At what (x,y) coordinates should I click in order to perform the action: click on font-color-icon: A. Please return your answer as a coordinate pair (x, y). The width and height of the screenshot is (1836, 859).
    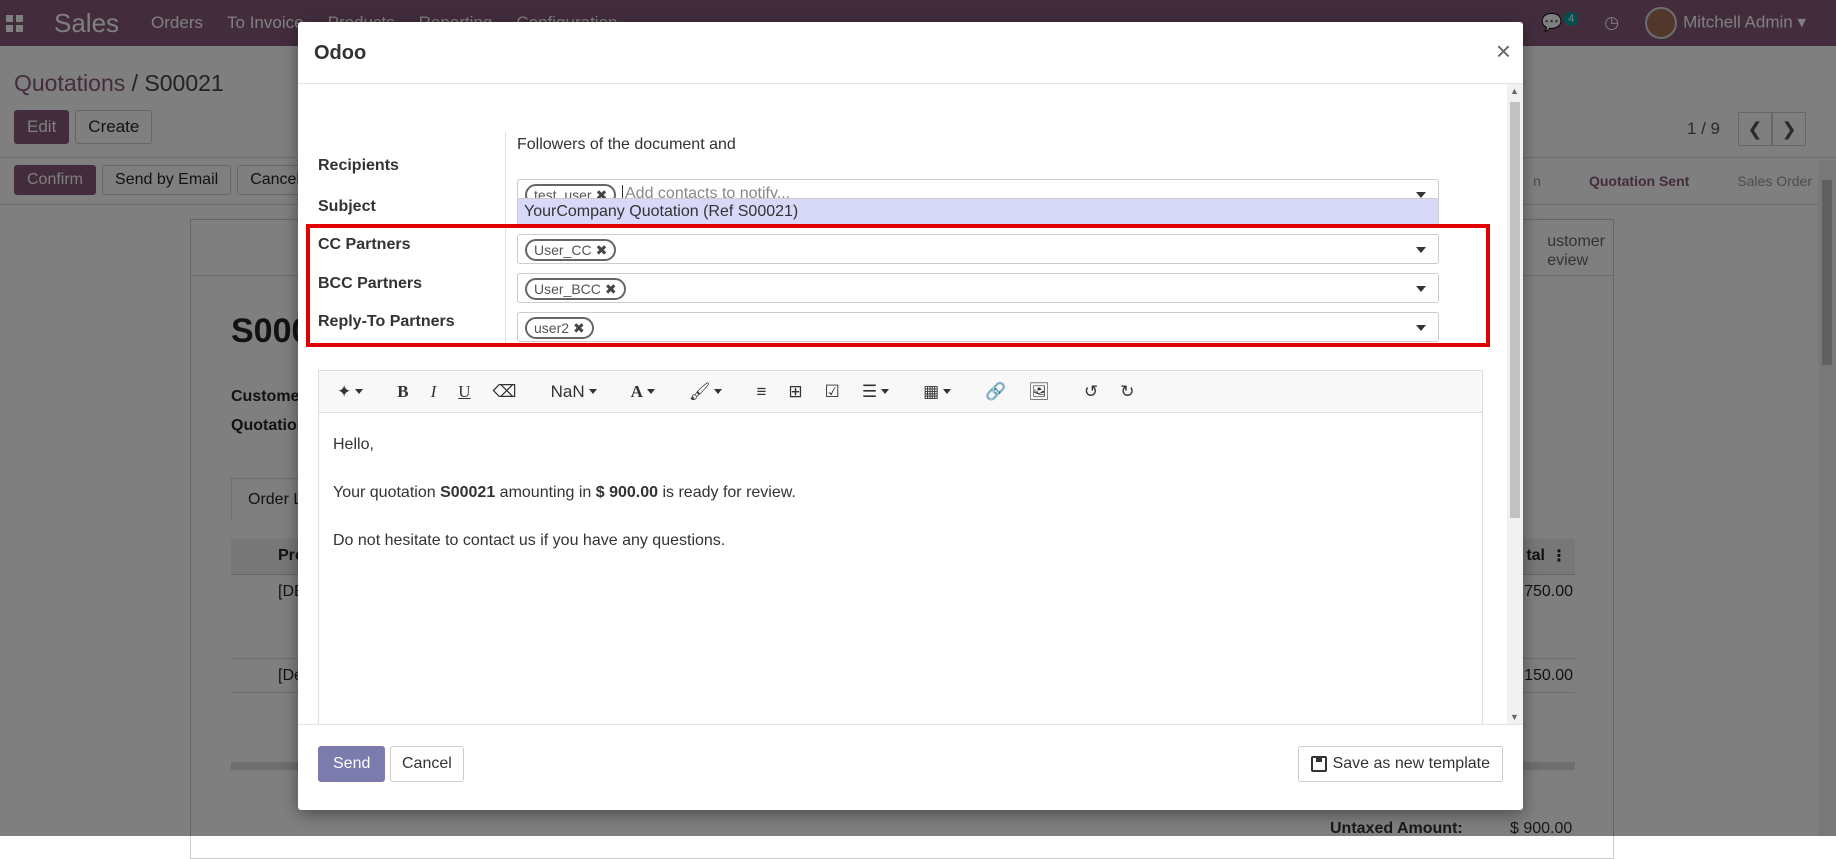
    Looking at the image, I should click on (643, 392).